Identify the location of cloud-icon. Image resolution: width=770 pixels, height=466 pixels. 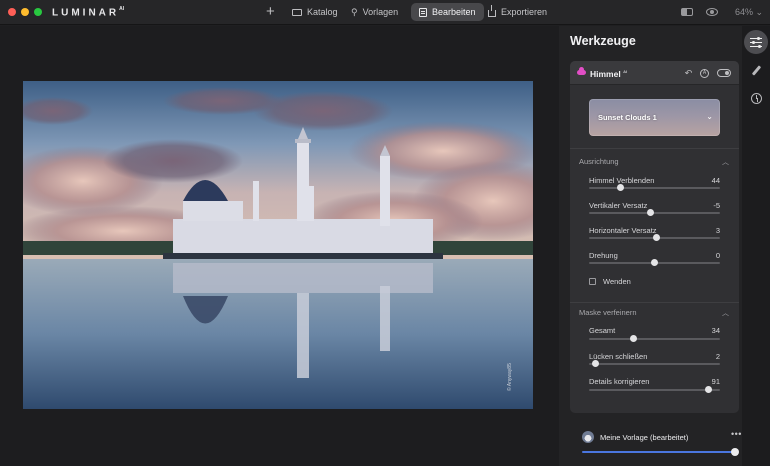
(581, 71).